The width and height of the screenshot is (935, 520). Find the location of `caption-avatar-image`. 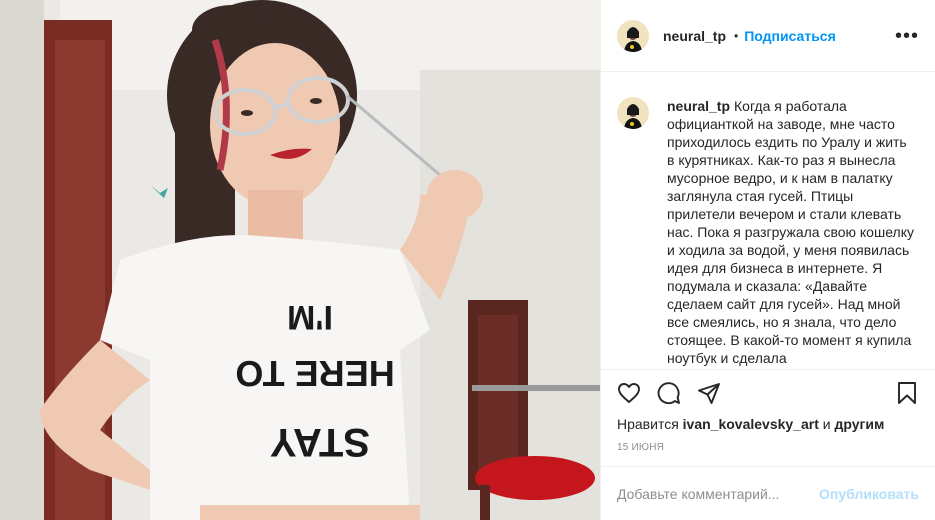

caption-avatar-image is located at coordinates (633, 113).